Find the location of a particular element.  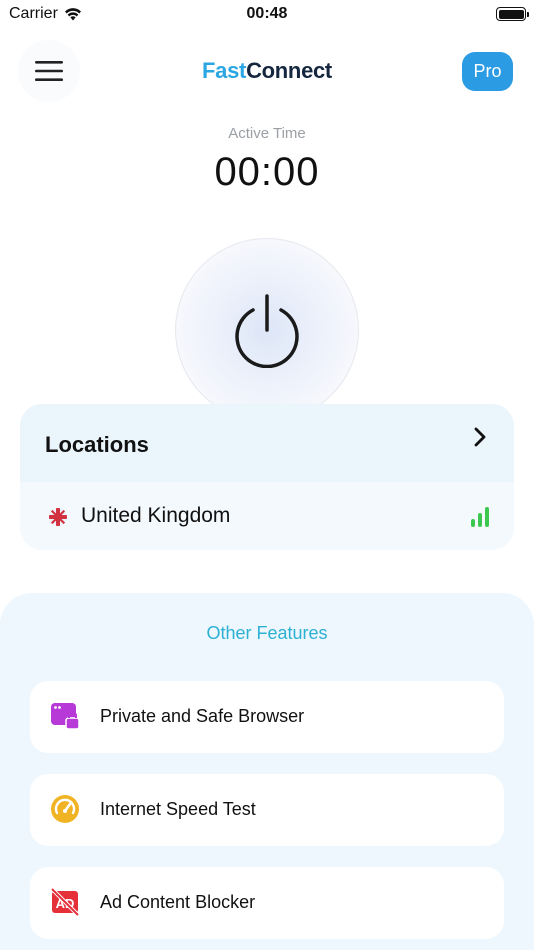

location-name: United Kingdom is located at coordinates (156, 515).